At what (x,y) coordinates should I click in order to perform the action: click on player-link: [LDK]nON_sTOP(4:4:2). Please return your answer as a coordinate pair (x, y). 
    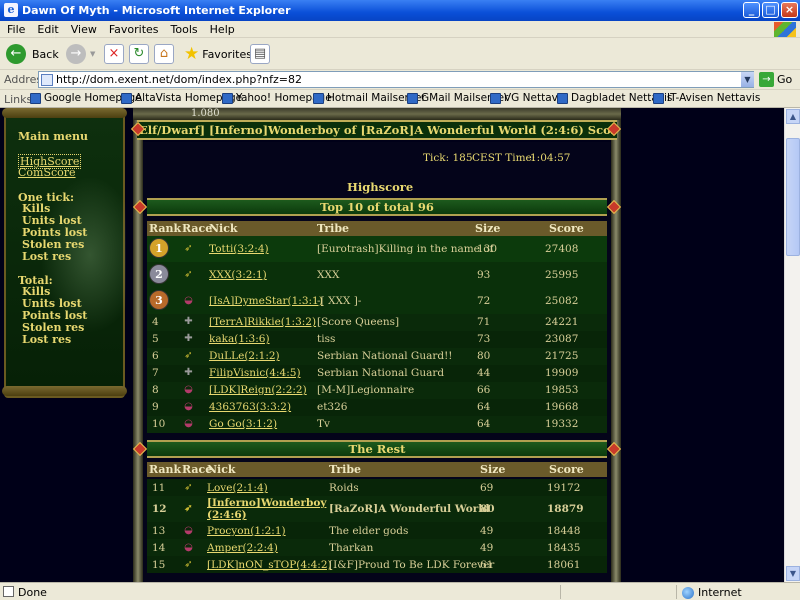
    Looking at the image, I should click on (269, 565).